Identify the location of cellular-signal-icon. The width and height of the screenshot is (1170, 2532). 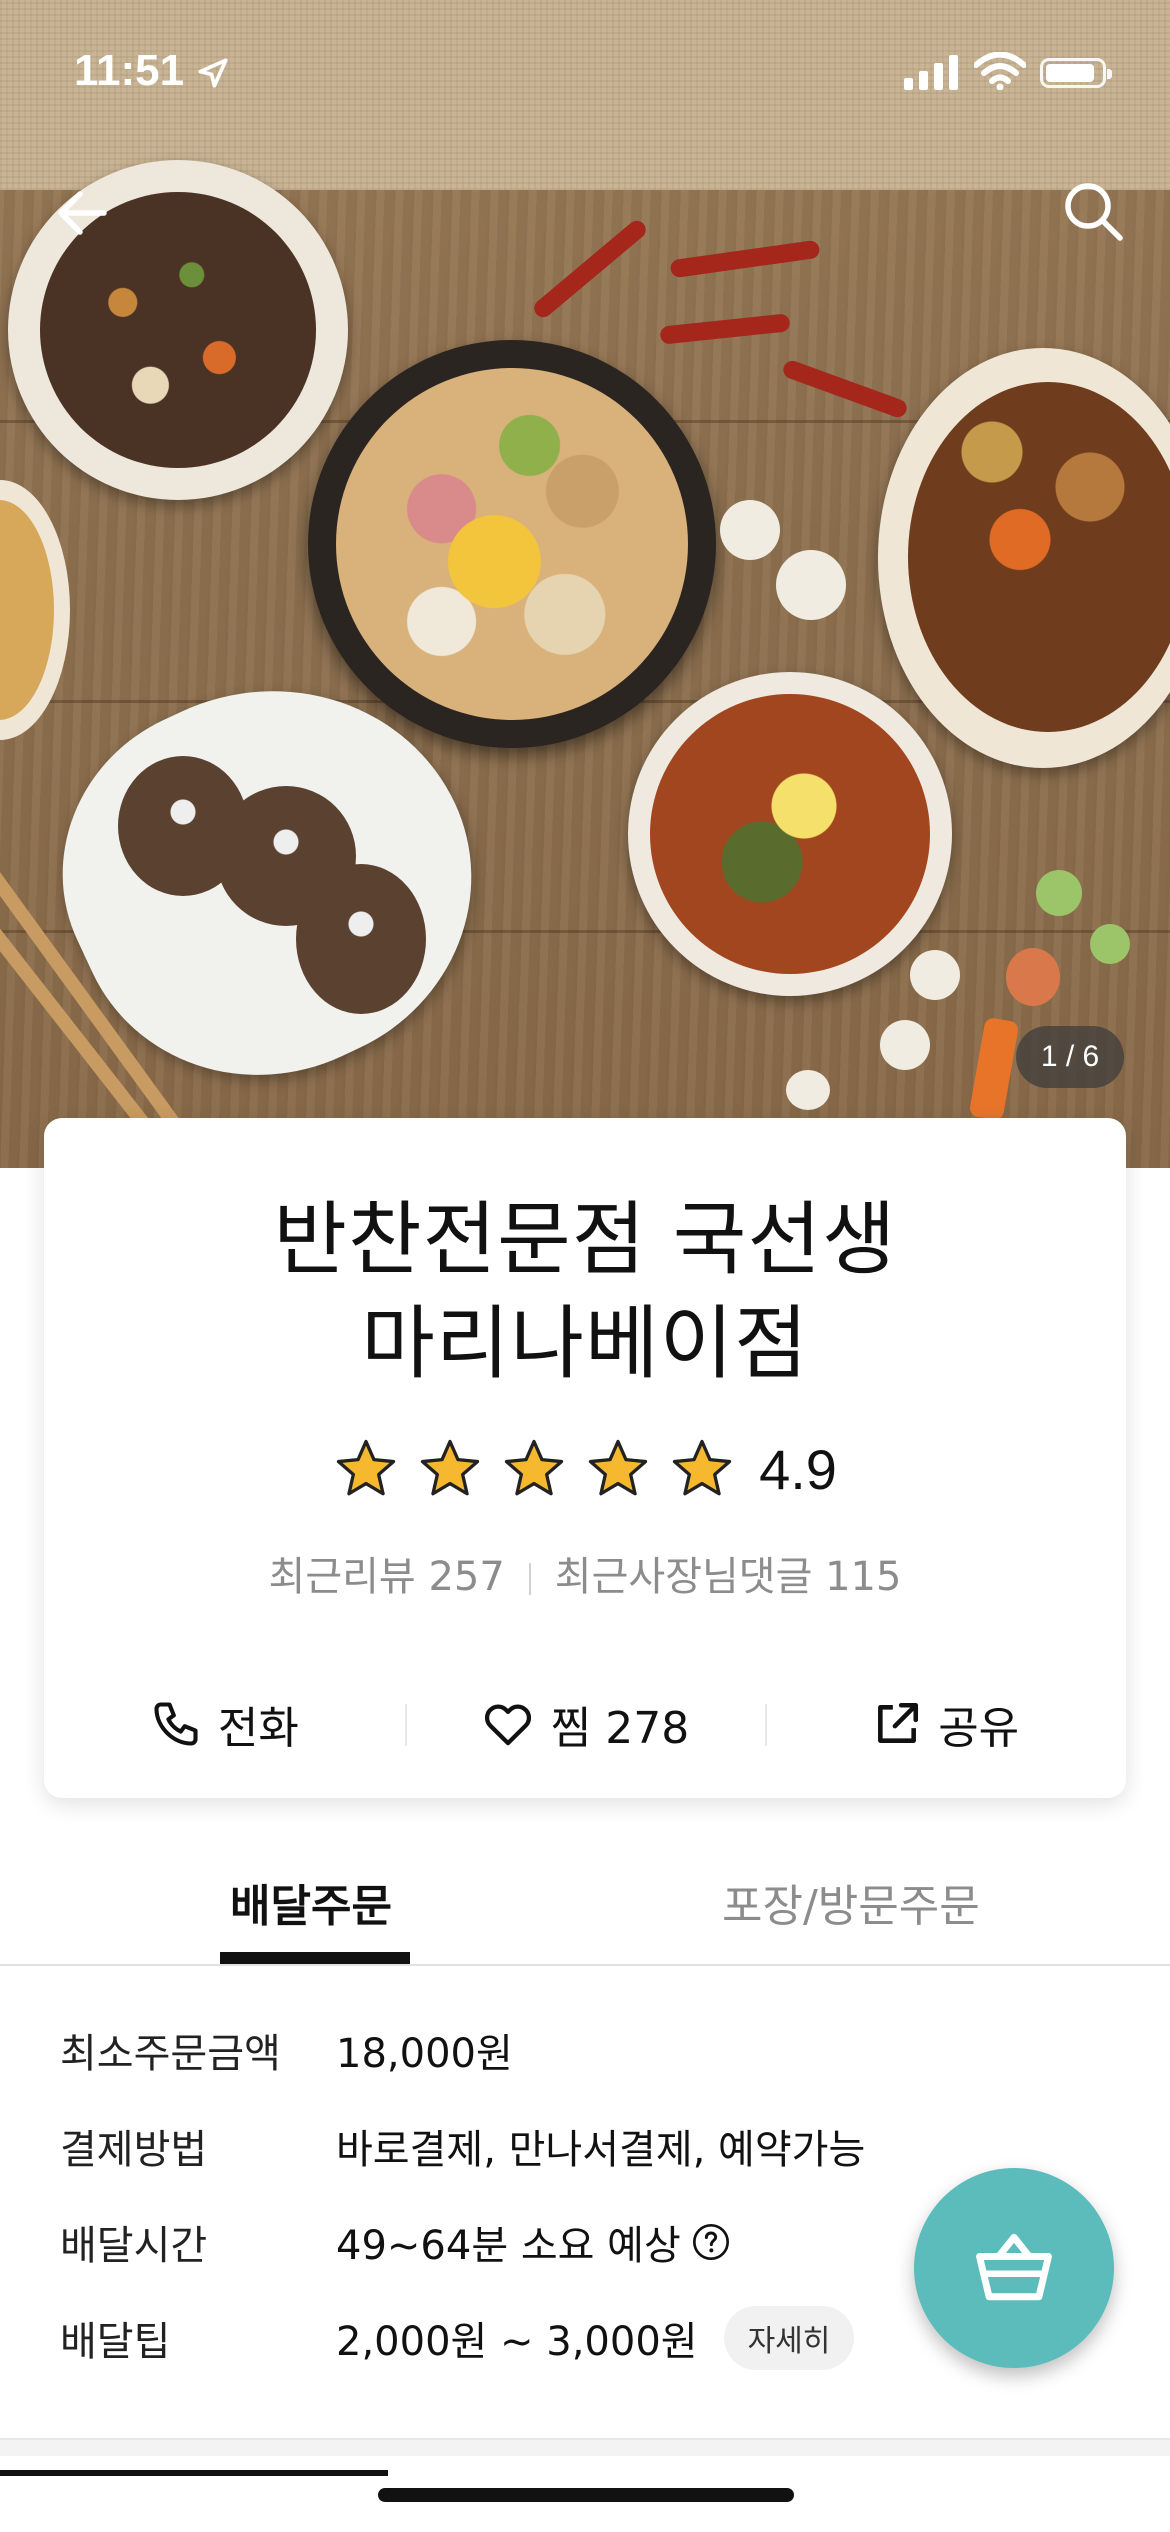
(931, 72).